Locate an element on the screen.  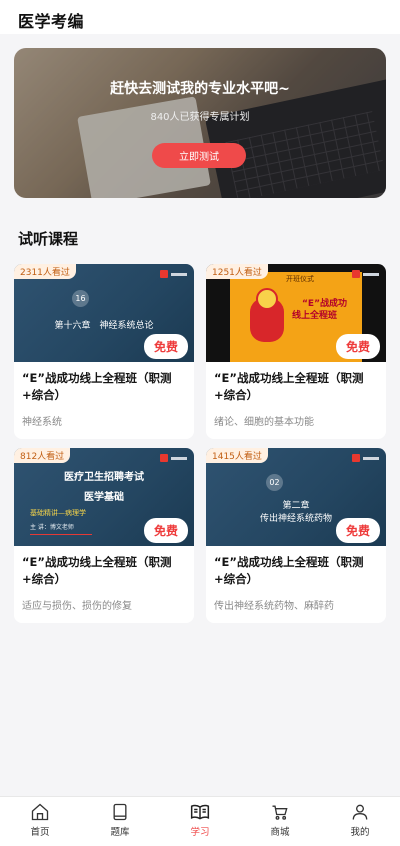
tab-label: 首页 is located at coordinates (40, 832).